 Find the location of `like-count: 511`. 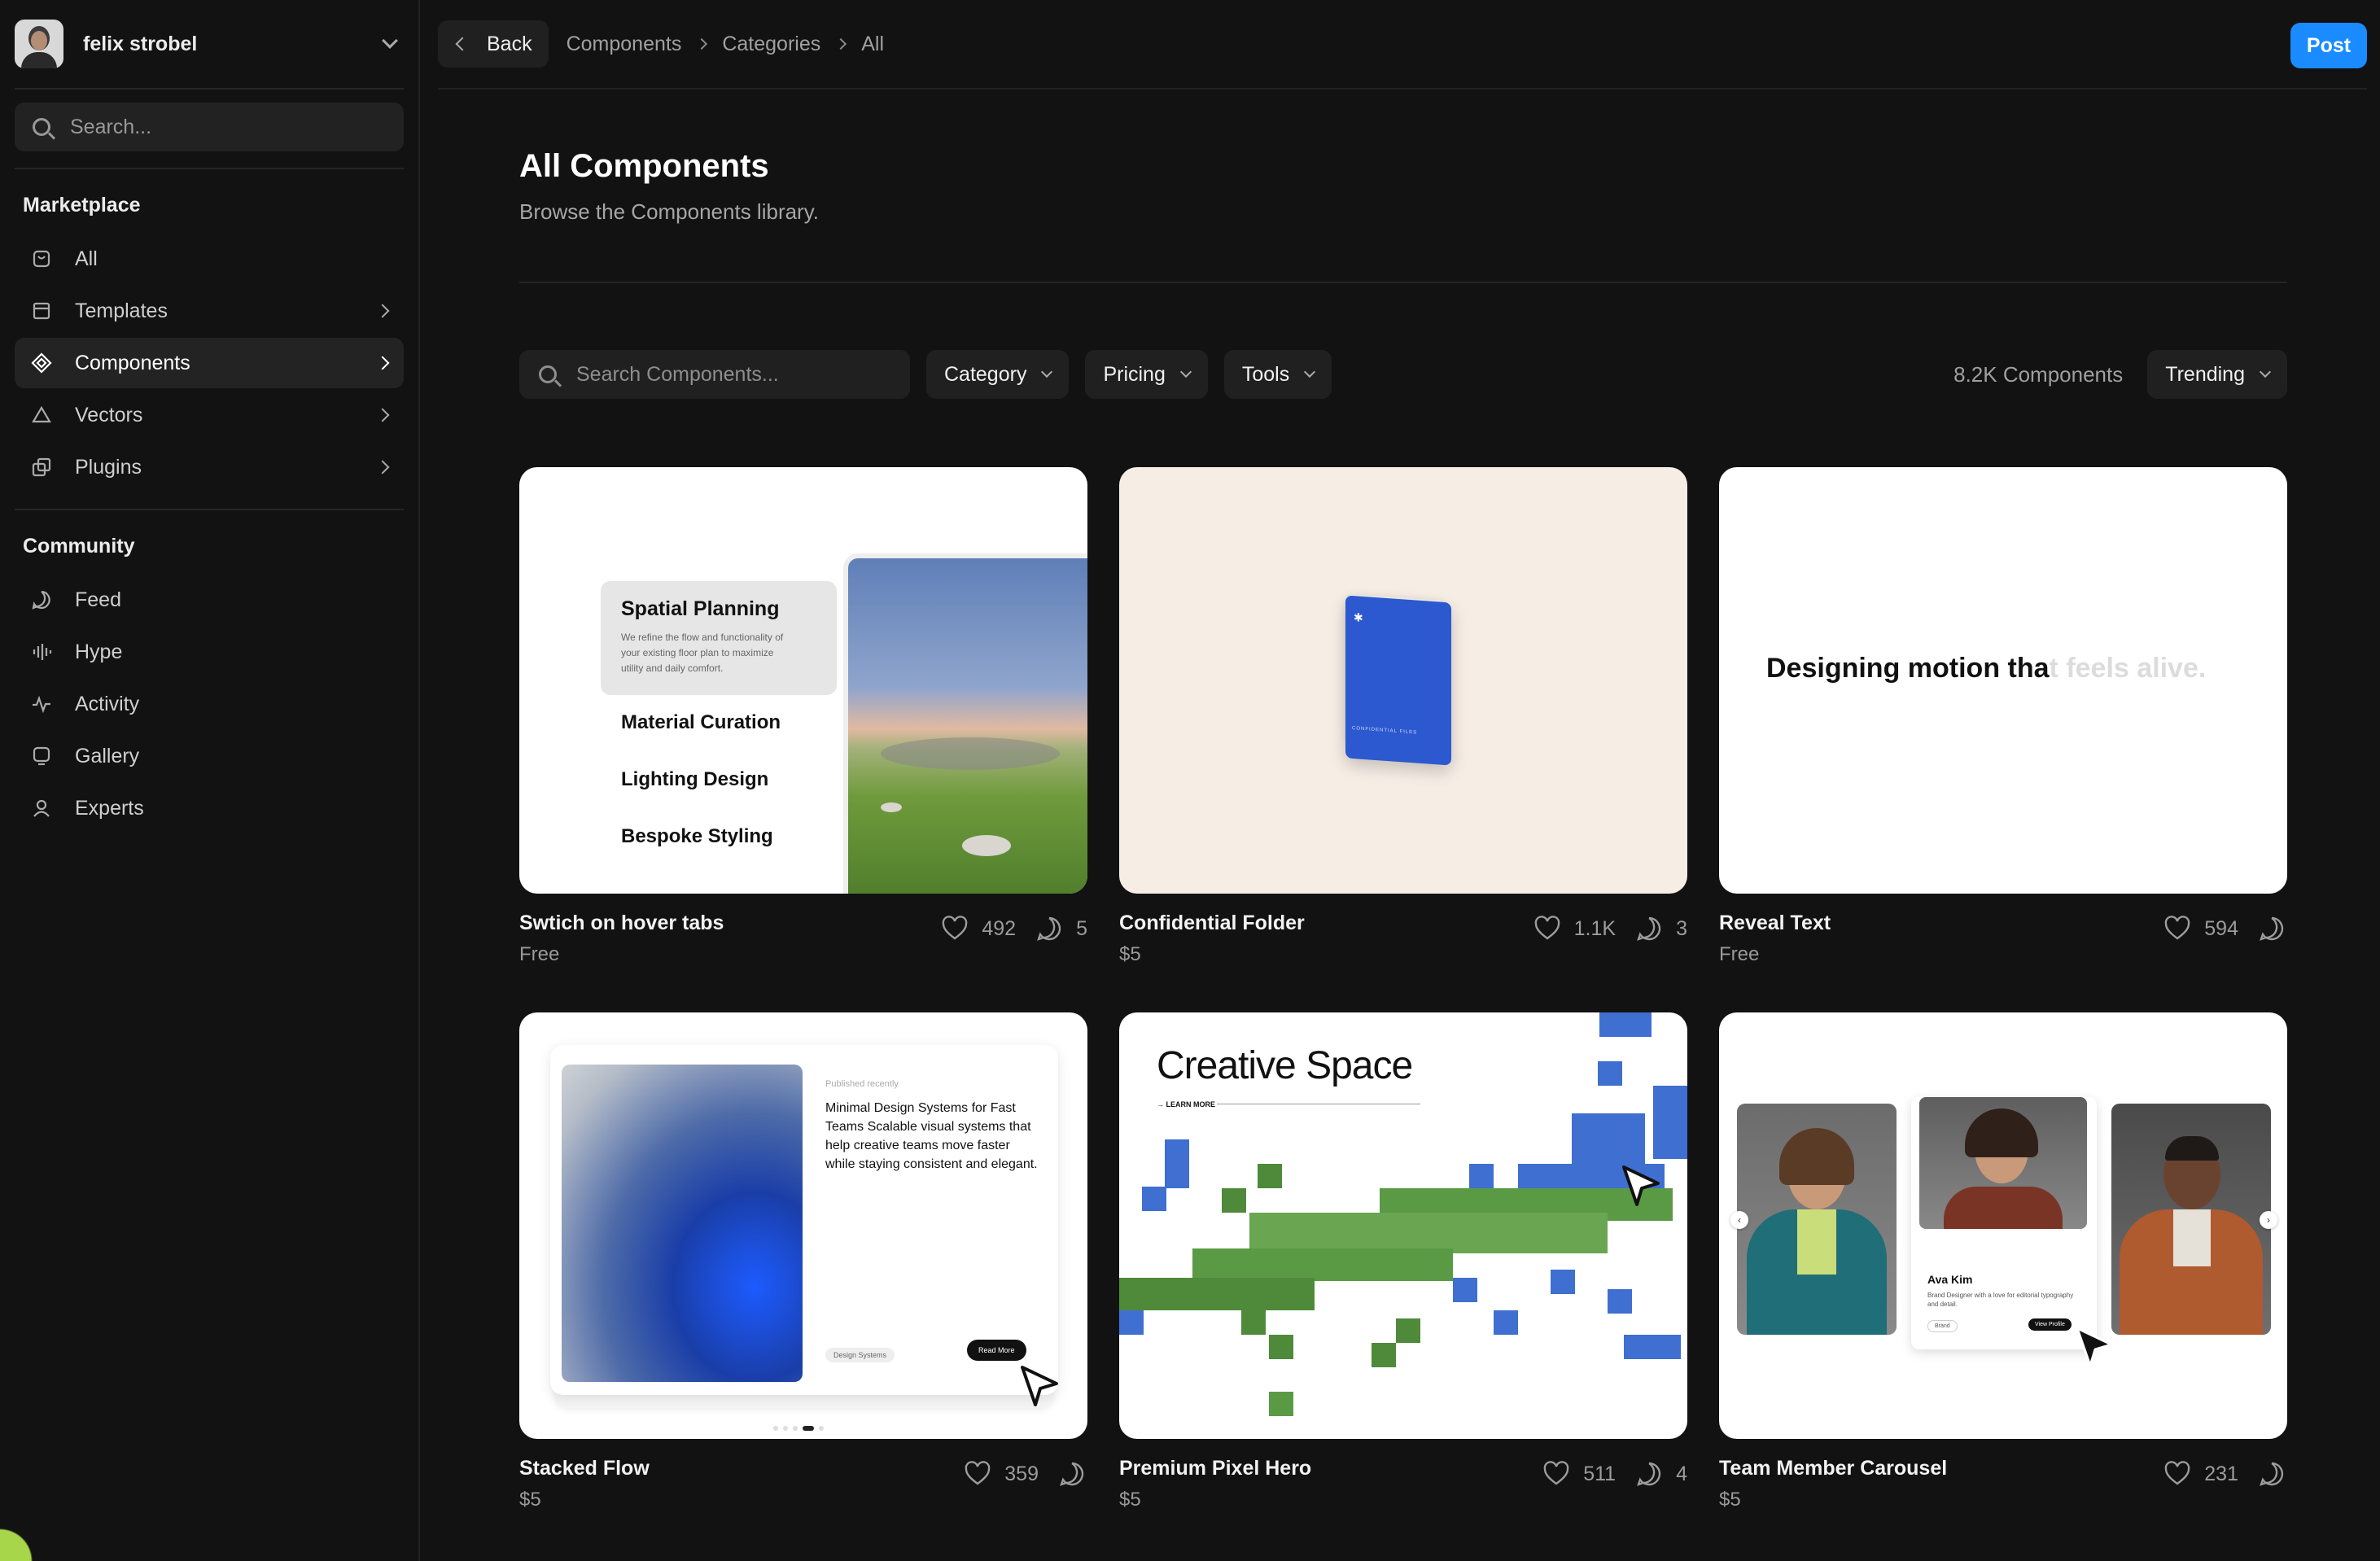

like-count: 511 is located at coordinates (1600, 1473).